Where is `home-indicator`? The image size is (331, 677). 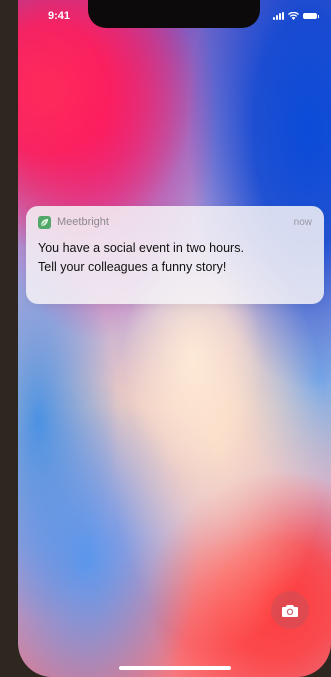 home-indicator is located at coordinates (175, 668).